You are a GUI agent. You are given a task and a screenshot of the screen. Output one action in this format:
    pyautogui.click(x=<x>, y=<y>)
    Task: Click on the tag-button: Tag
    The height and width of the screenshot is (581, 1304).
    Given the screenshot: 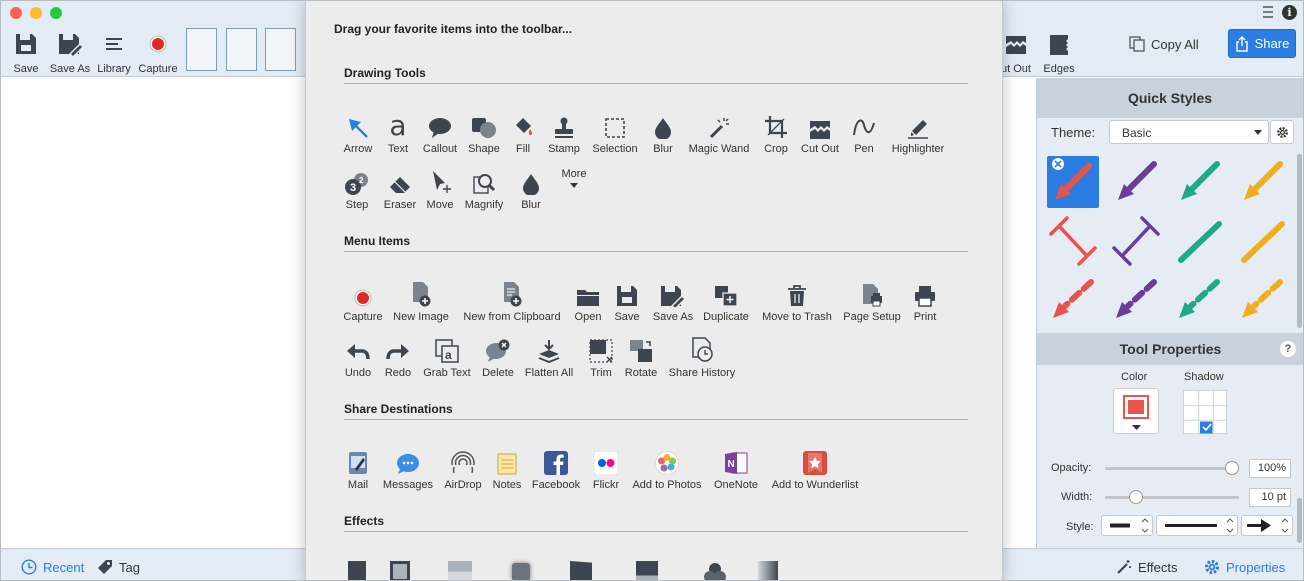 What is the action you would take?
    pyautogui.click(x=118, y=567)
    